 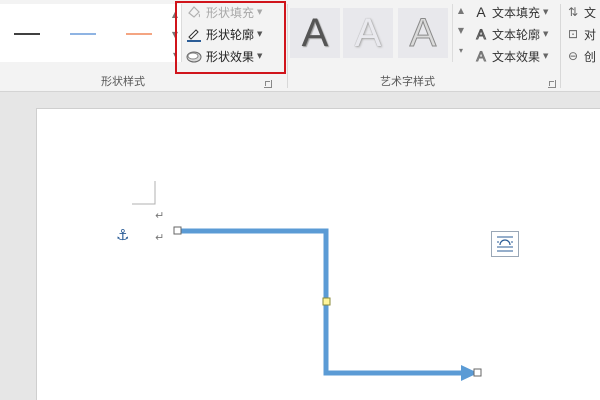 I want to click on text-fill-icon: A, so click(x=481, y=12).